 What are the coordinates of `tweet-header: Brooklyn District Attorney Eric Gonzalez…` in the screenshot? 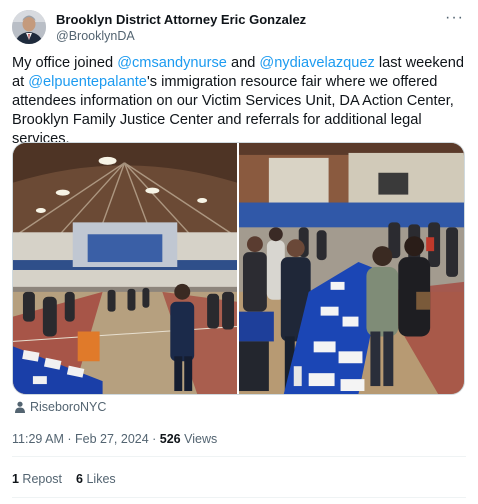 It's located at (239, 27).